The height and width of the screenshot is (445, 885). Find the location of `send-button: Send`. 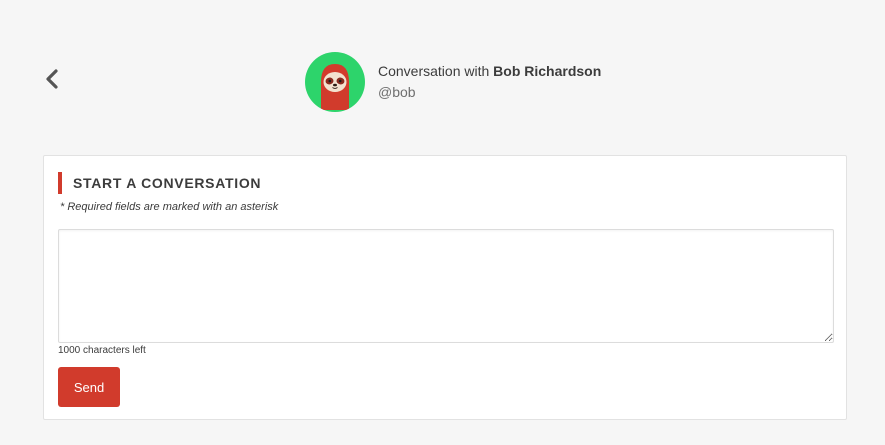

send-button: Send is located at coordinates (89, 387).